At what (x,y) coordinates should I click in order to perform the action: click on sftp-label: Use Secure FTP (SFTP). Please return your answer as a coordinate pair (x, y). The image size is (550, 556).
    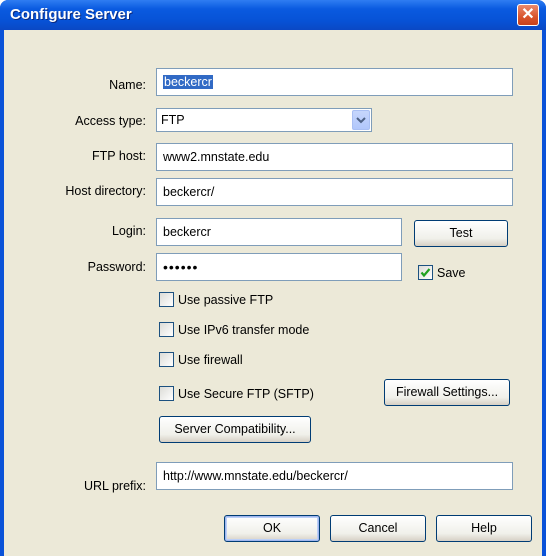
    Looking at the image, I should click on (246, 394).